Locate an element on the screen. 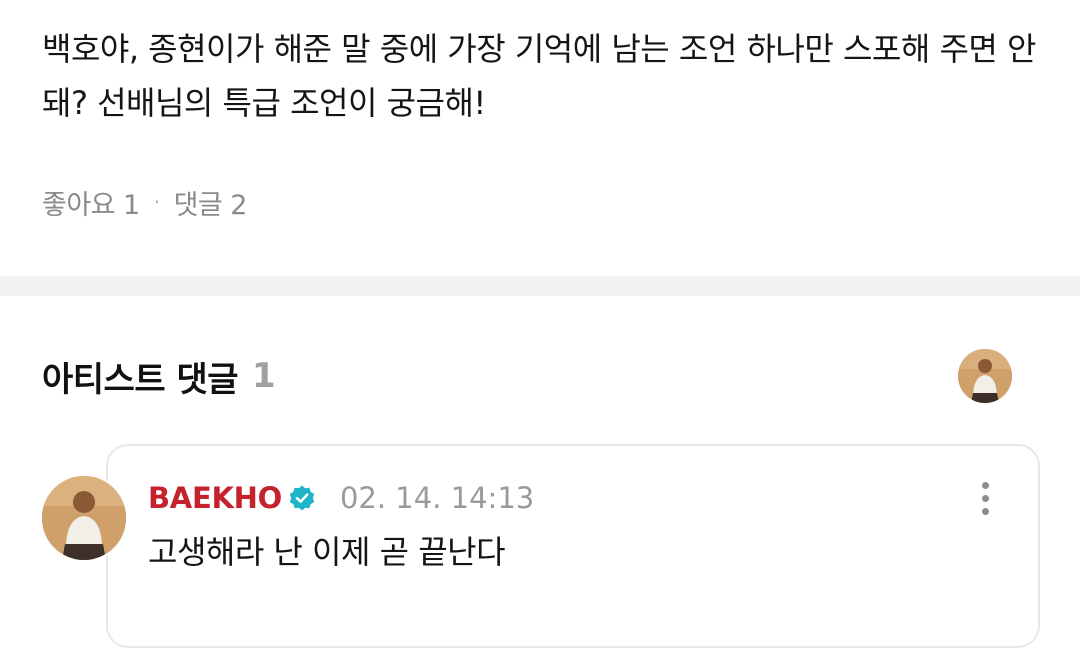 This screenshot has width=1080, height=648. comment-author-avatar is located at coordinates (84, 518).